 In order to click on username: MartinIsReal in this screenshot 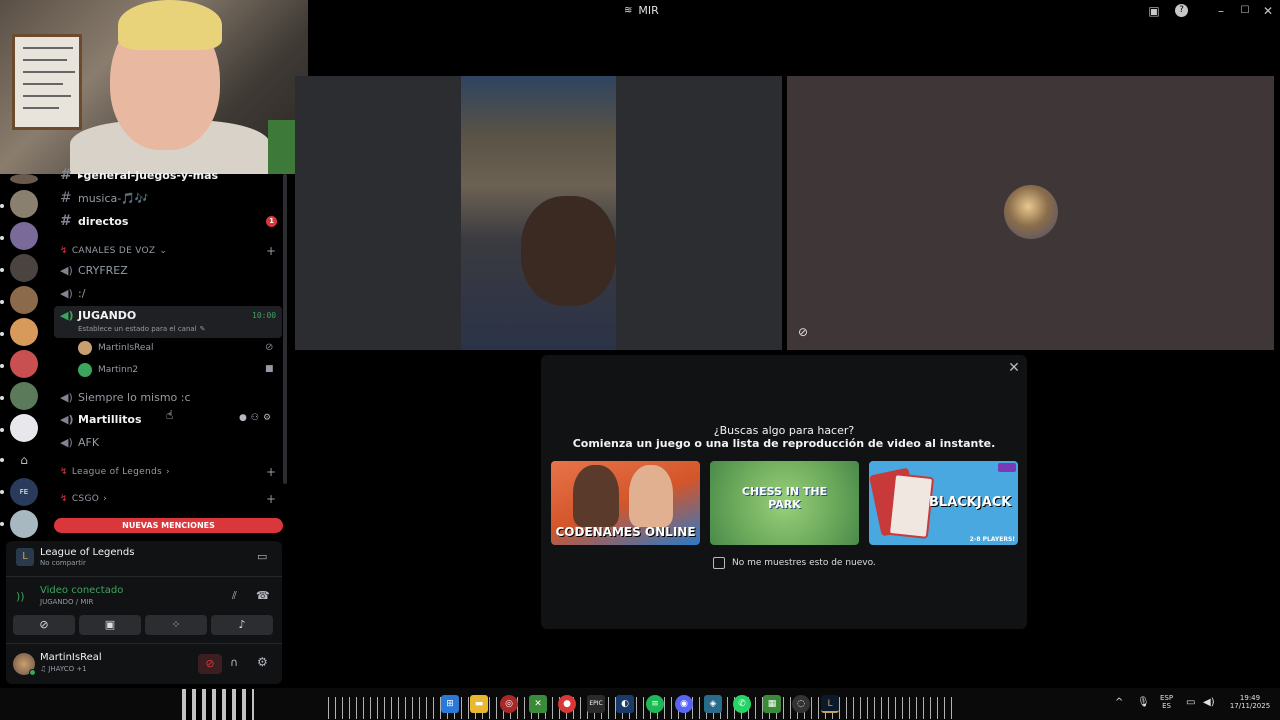, I will do `click(71, 657)`.